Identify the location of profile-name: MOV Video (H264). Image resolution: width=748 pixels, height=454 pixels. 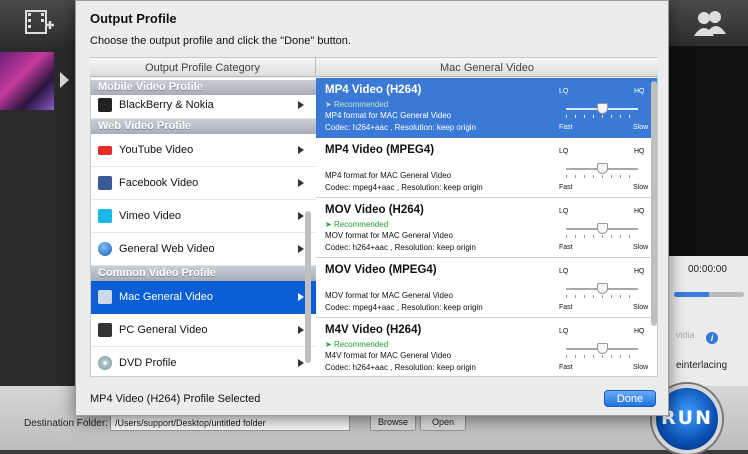
(374, 210).